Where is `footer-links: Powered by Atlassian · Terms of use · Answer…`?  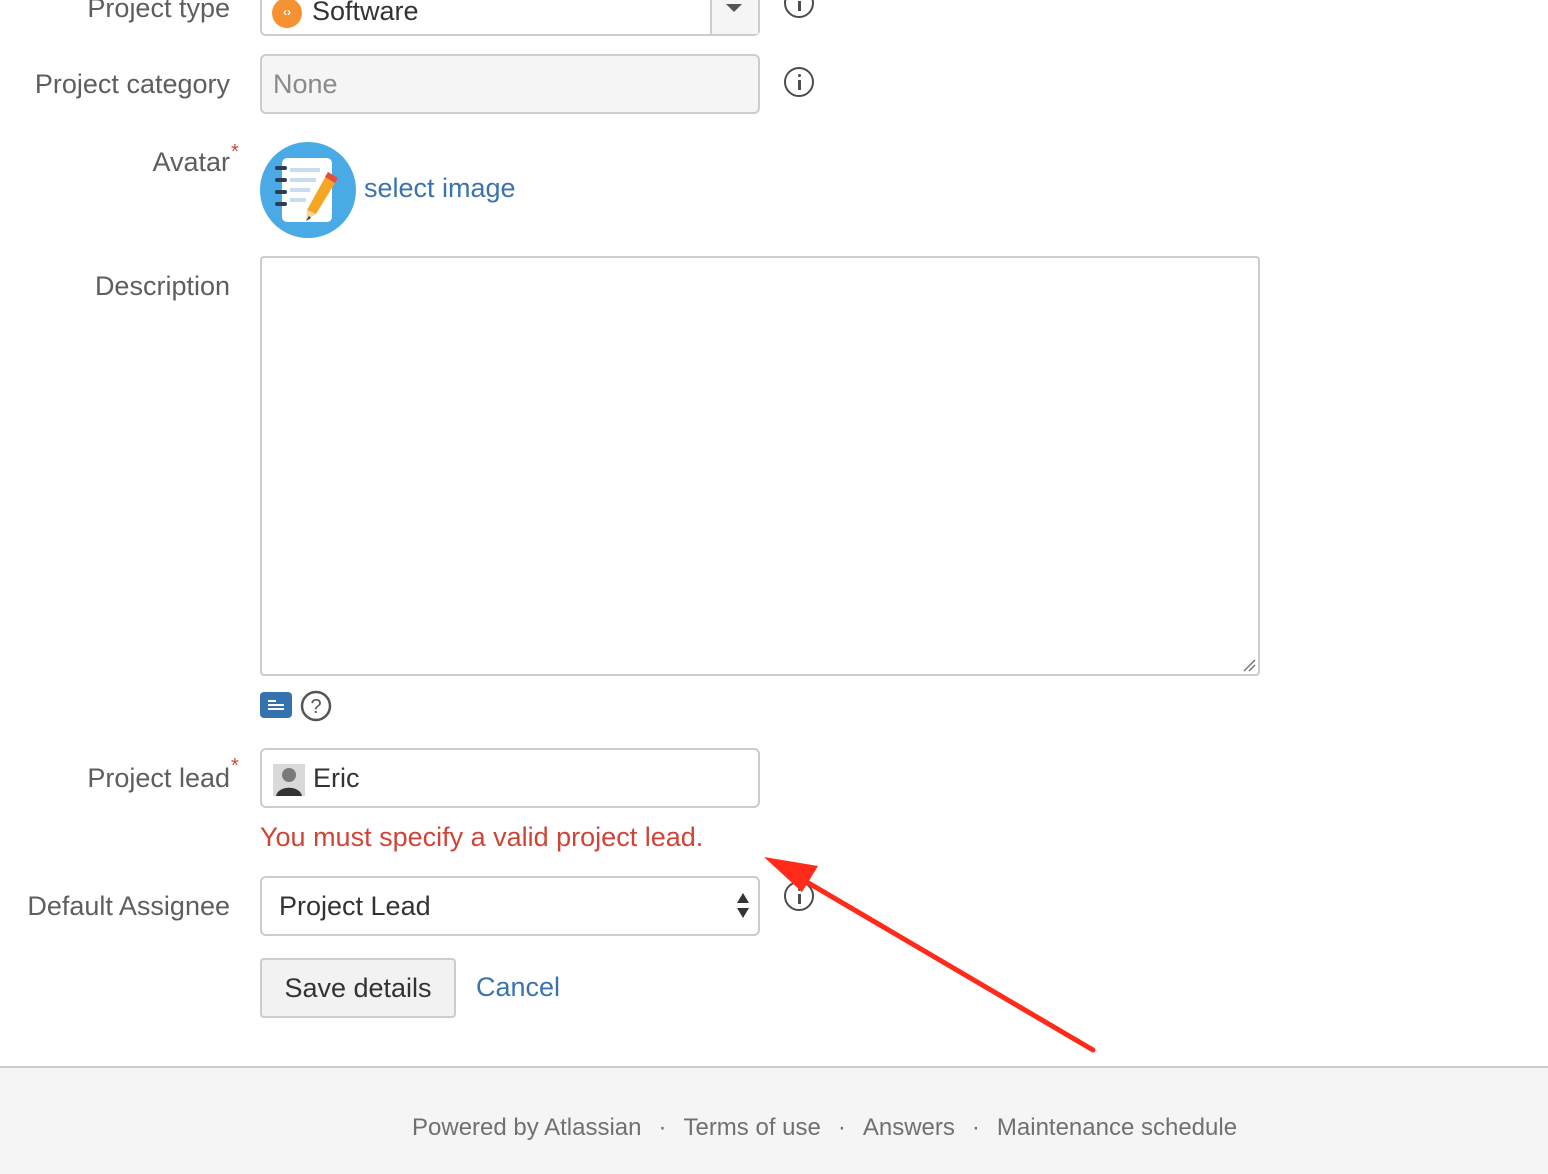
footer-links: Powered by Atlassian · Terms of use · Answer… is located at coordinates (824, 1128).